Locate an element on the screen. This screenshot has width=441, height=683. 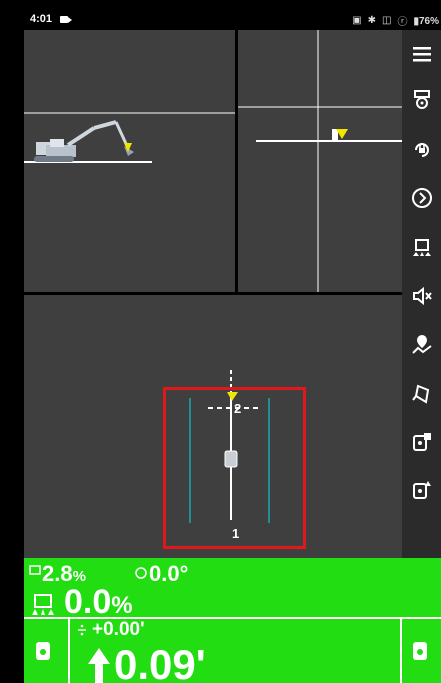
cast-icon: ▣ is located at coordinates (357, 20).